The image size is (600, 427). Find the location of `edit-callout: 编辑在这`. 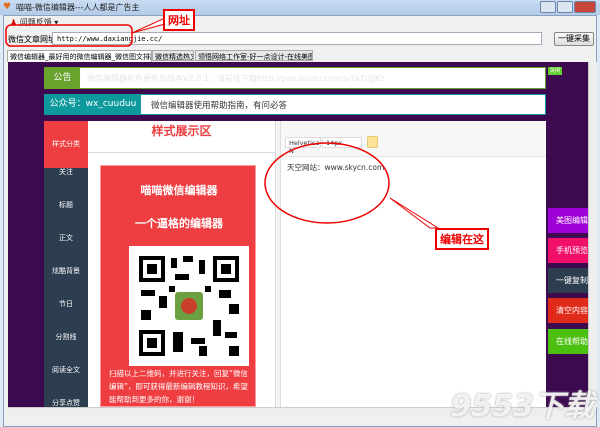

edit-callout: 编辑在这 is located at coordinates (462, 239).